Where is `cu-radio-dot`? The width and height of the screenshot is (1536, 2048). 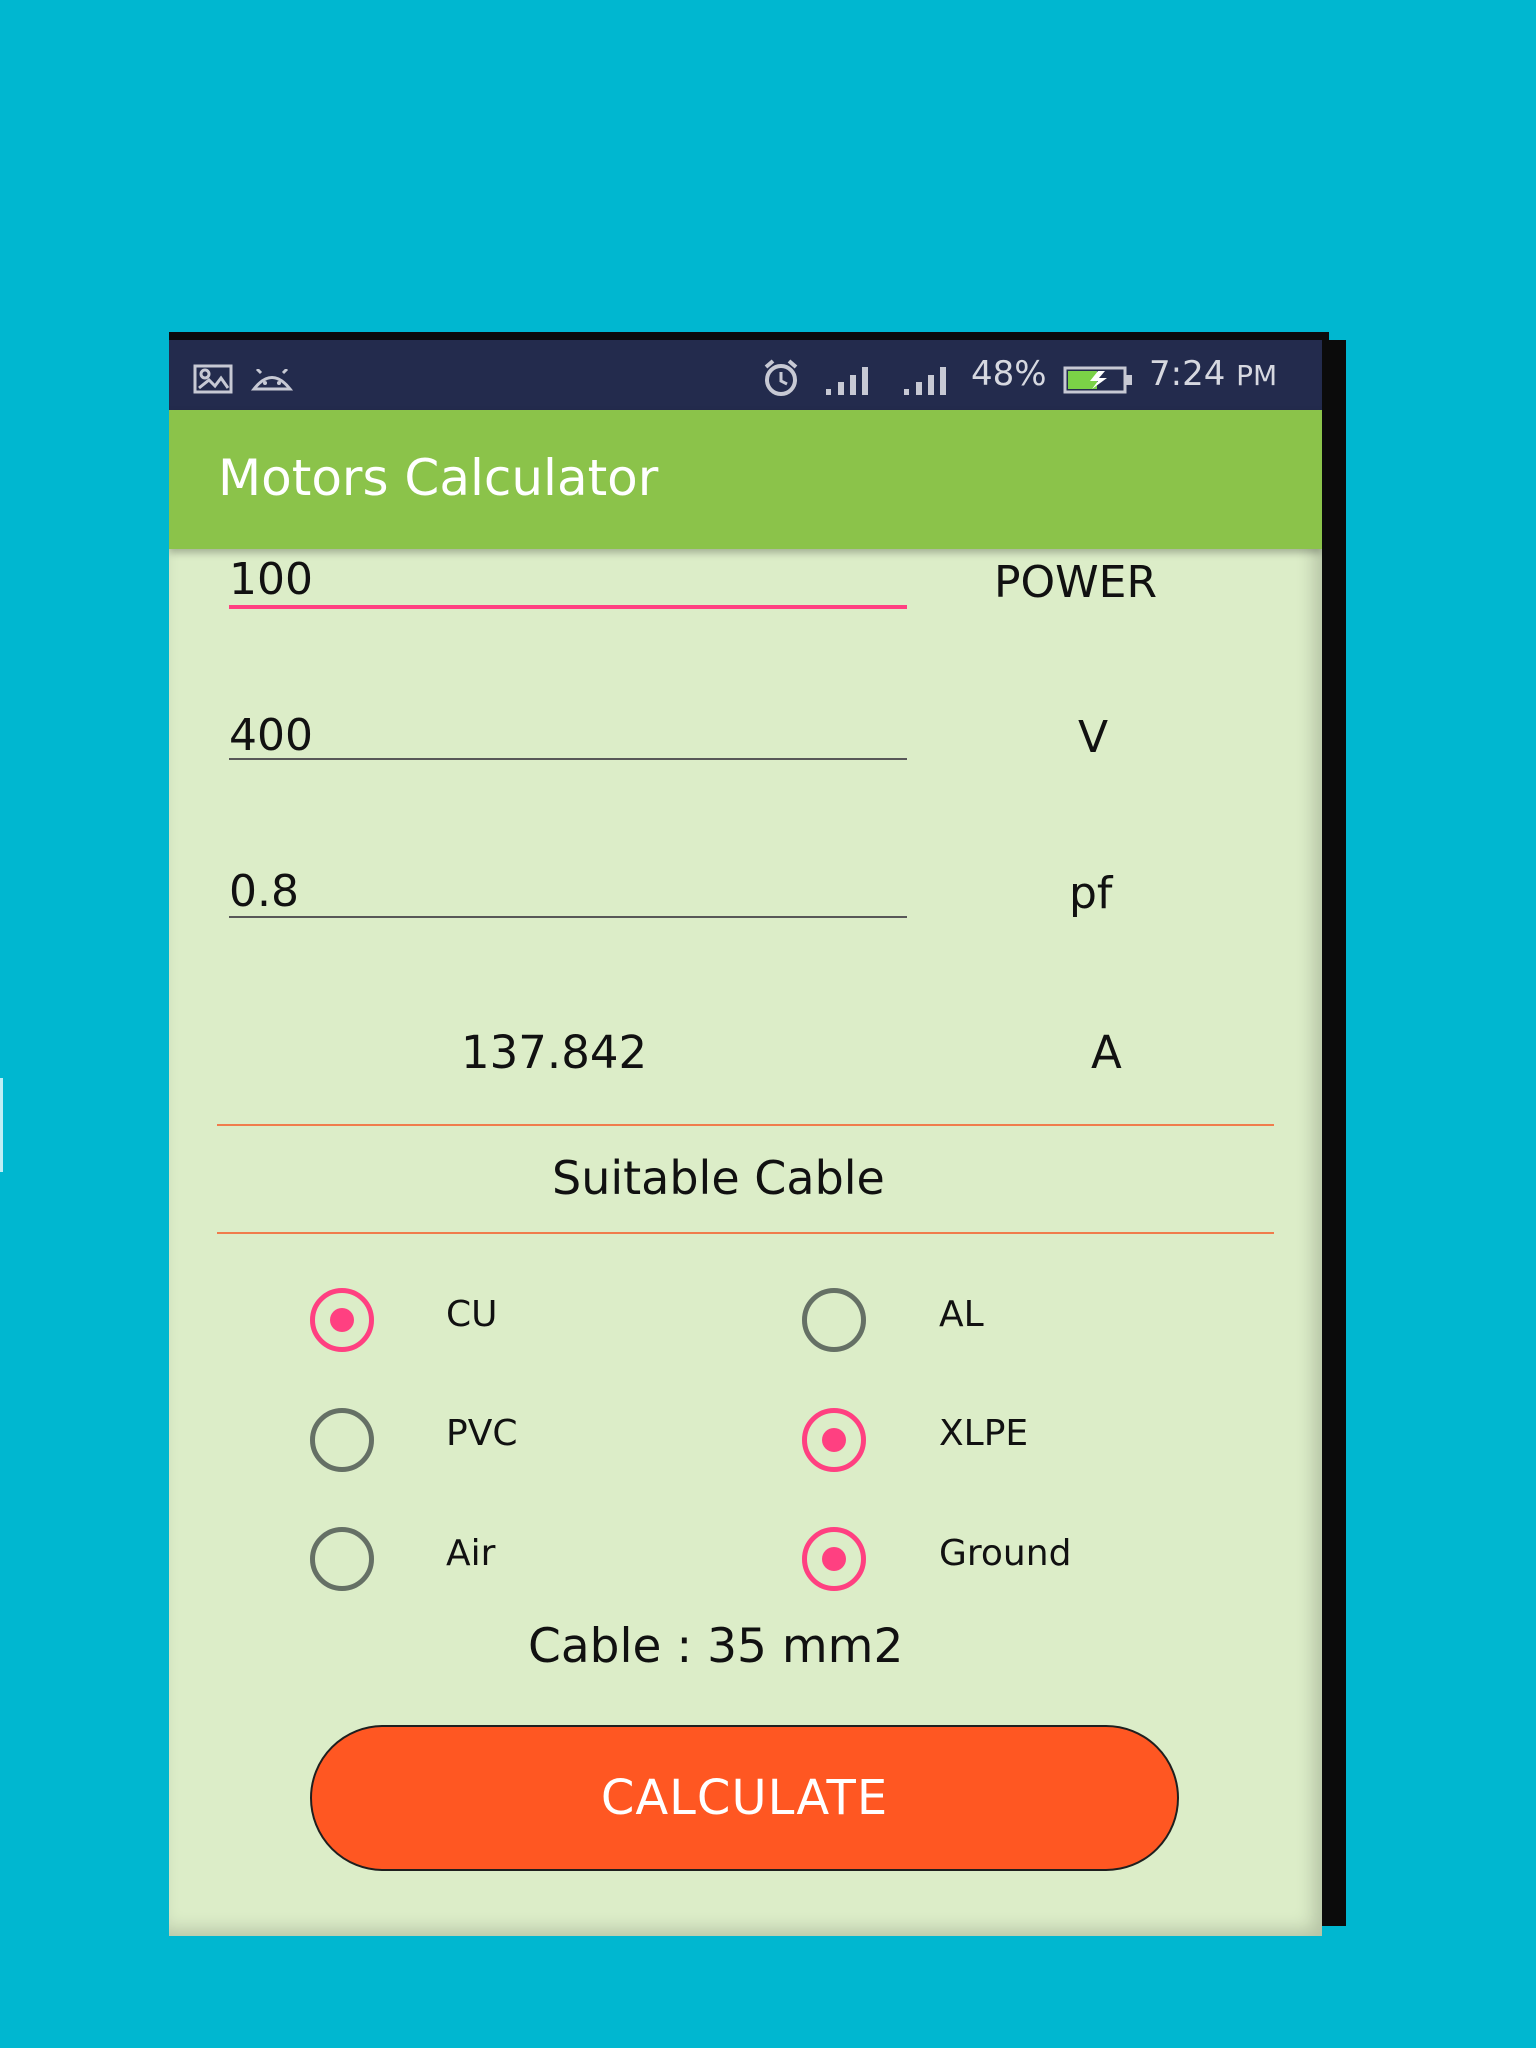
cu-radio-dot is located at coordinates (342, 1320).